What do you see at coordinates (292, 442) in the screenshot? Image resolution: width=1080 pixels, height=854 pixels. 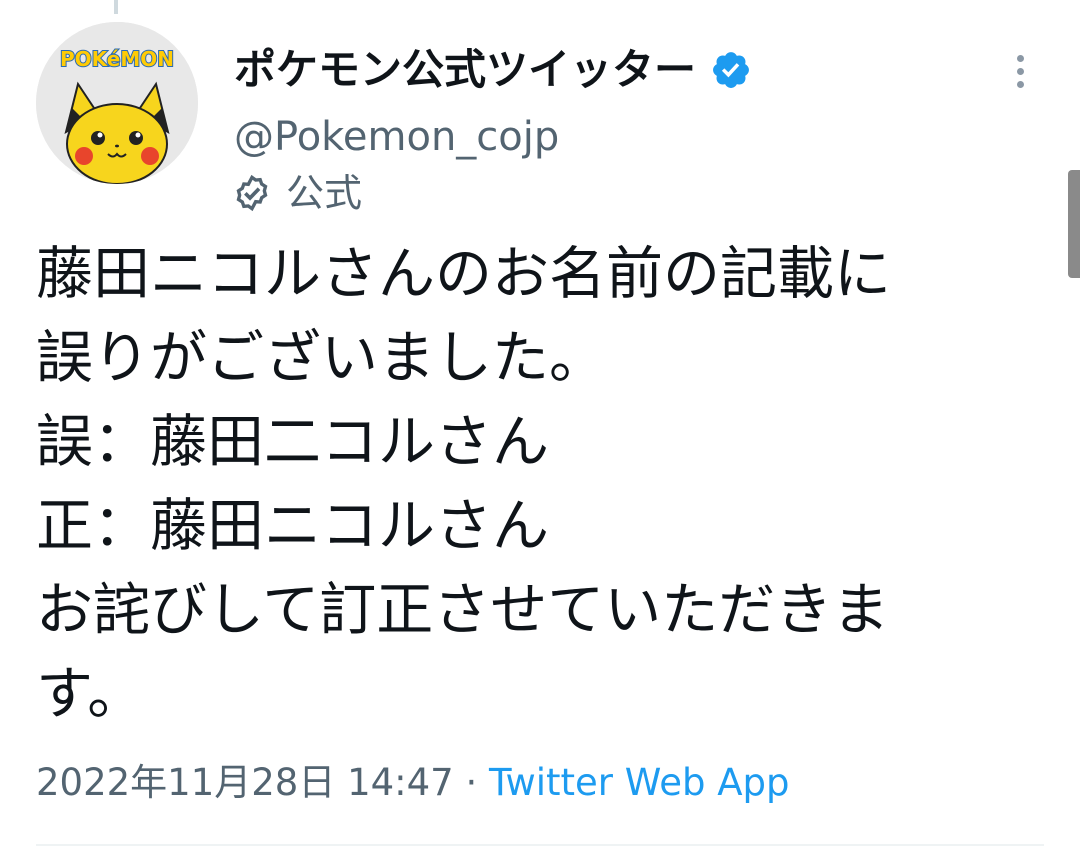 I see `tweet-line: 誤：藤田二コルさん` at bounding box center [292, 442].